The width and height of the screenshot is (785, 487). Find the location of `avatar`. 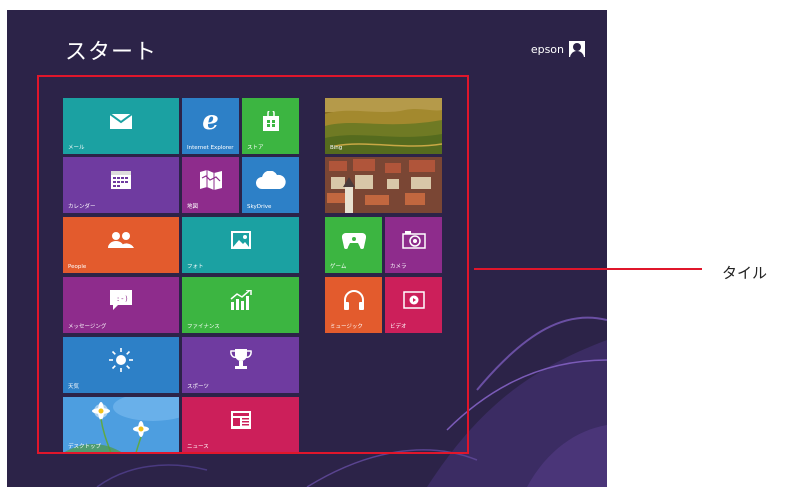

avatar is located at coordinates (577, 49).